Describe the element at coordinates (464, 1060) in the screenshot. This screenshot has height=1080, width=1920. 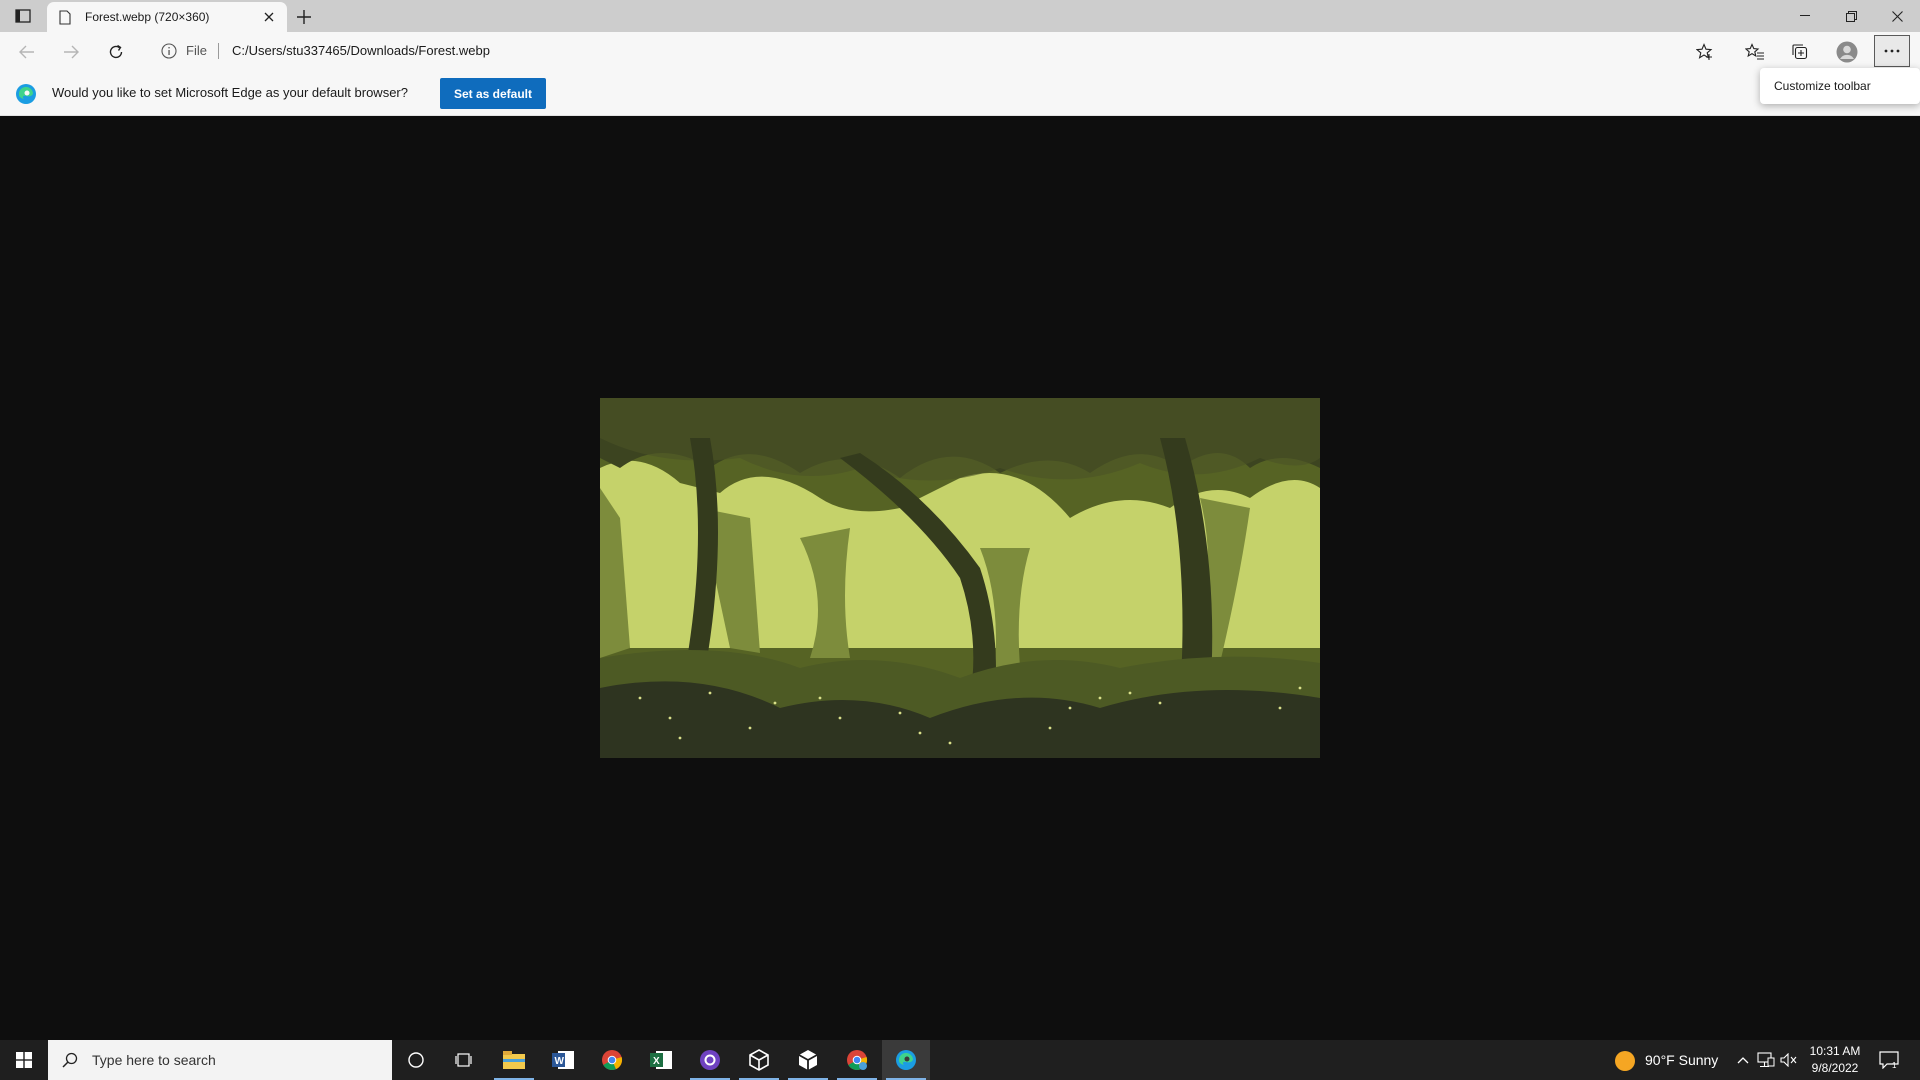
I see `task-view-icon` at that location.